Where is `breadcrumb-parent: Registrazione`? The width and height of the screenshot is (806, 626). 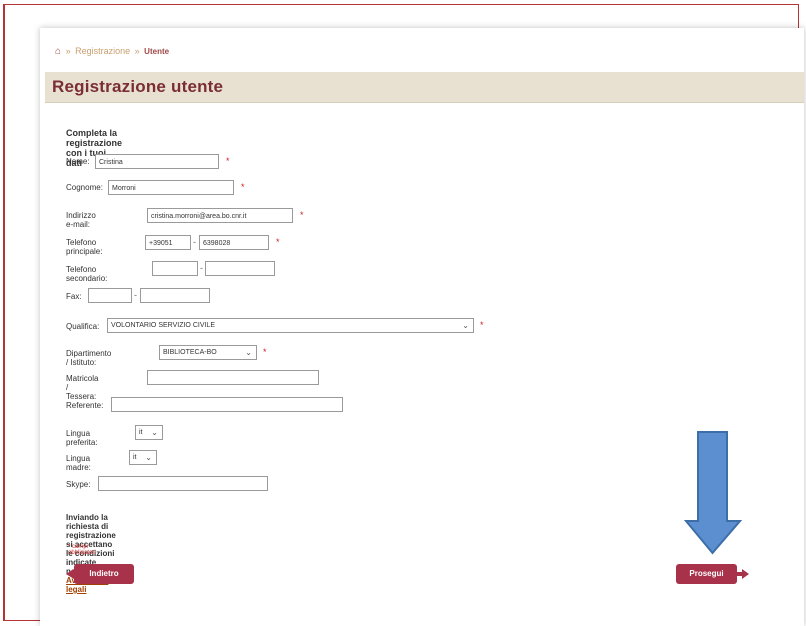 breadcrumb-parent: Registrazione is located at coordinates (102, 51).